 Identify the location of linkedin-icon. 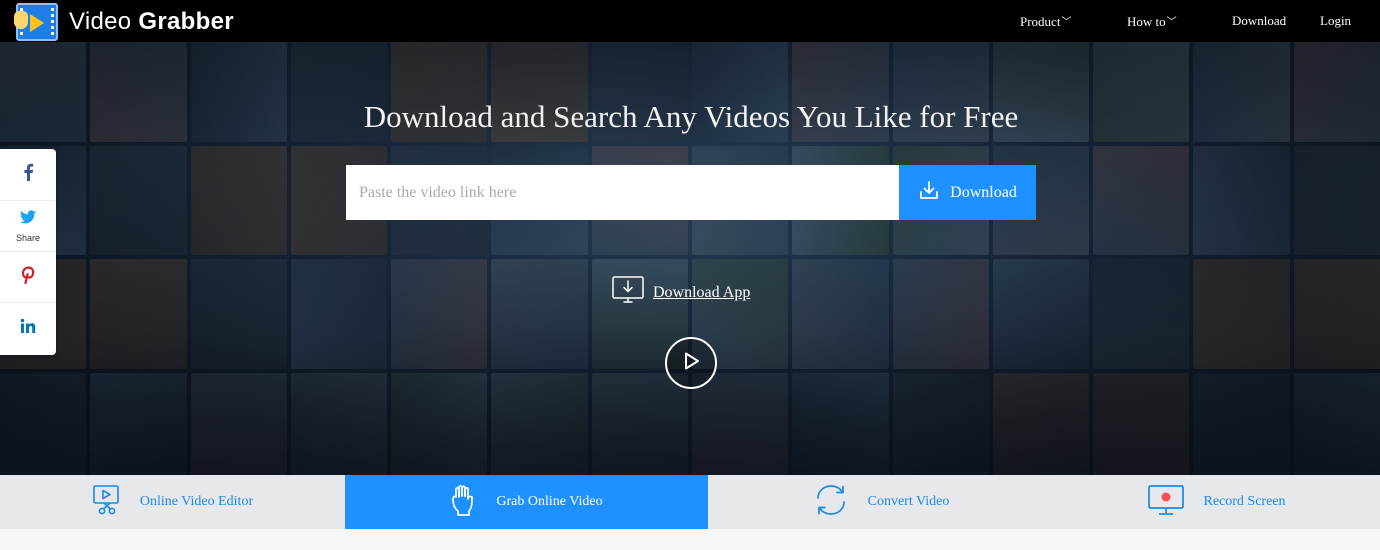
(28, 328).